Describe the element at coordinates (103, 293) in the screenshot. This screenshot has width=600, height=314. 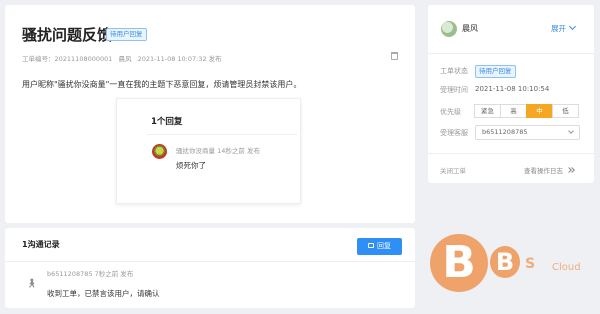
I see `record-text: 收到工单，已禁言该用户，请确认` at that location.